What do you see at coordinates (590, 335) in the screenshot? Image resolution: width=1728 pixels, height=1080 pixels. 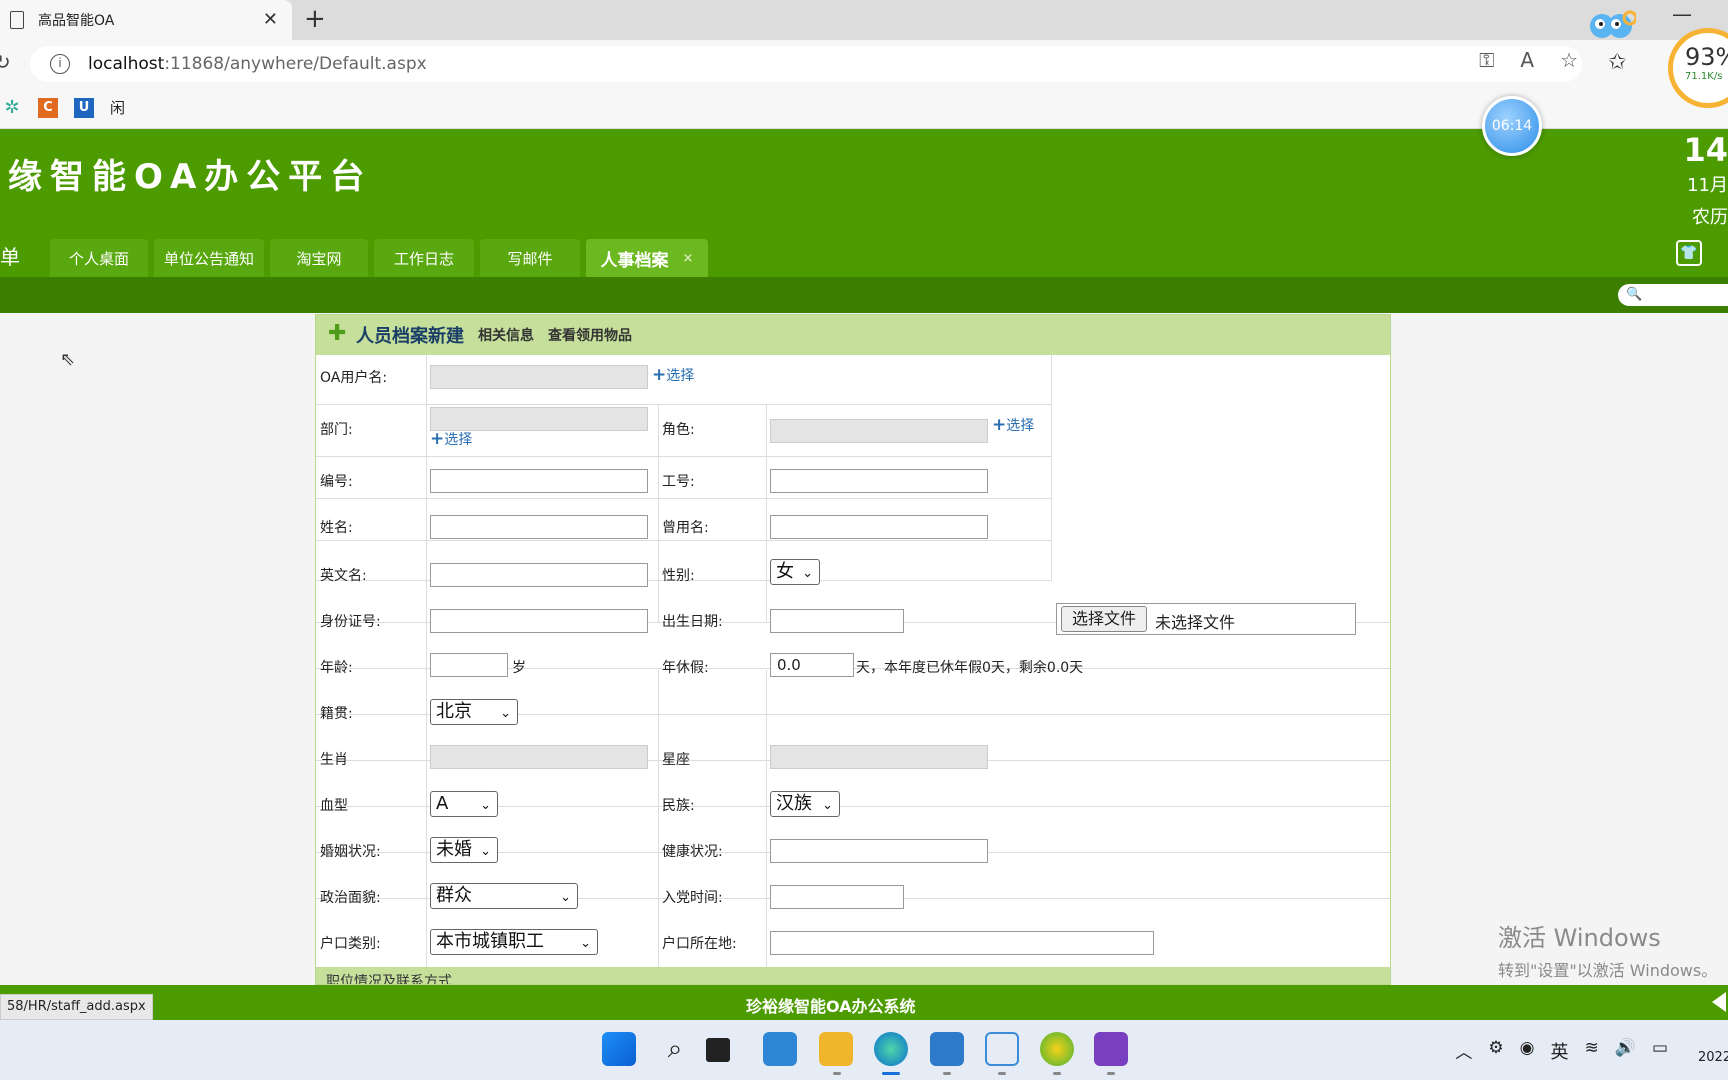 I see `view-items-link: 查看领用物品` at bounding box center [590, 335].